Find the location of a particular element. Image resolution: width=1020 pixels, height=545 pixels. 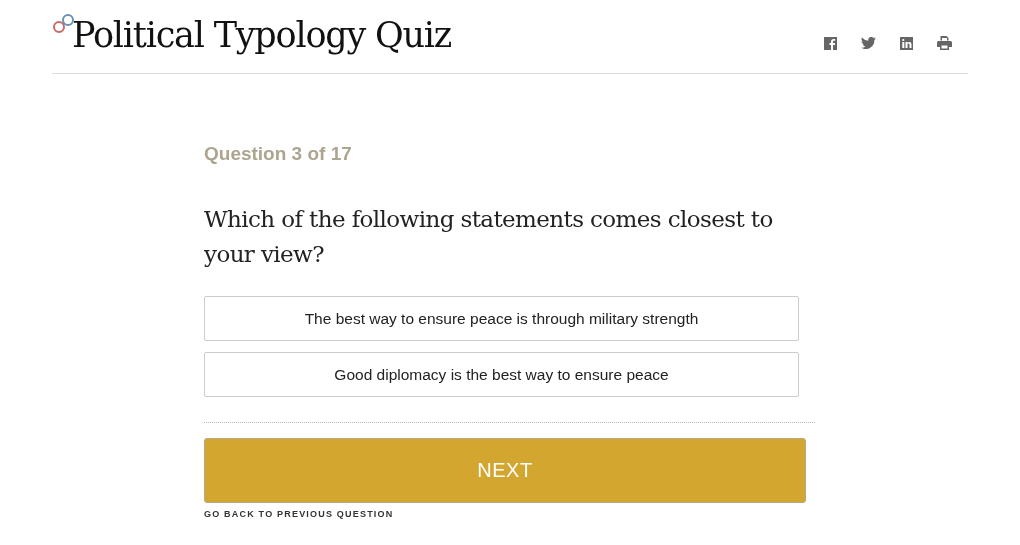

linkedin-icon is located at coordinates (906, 43).